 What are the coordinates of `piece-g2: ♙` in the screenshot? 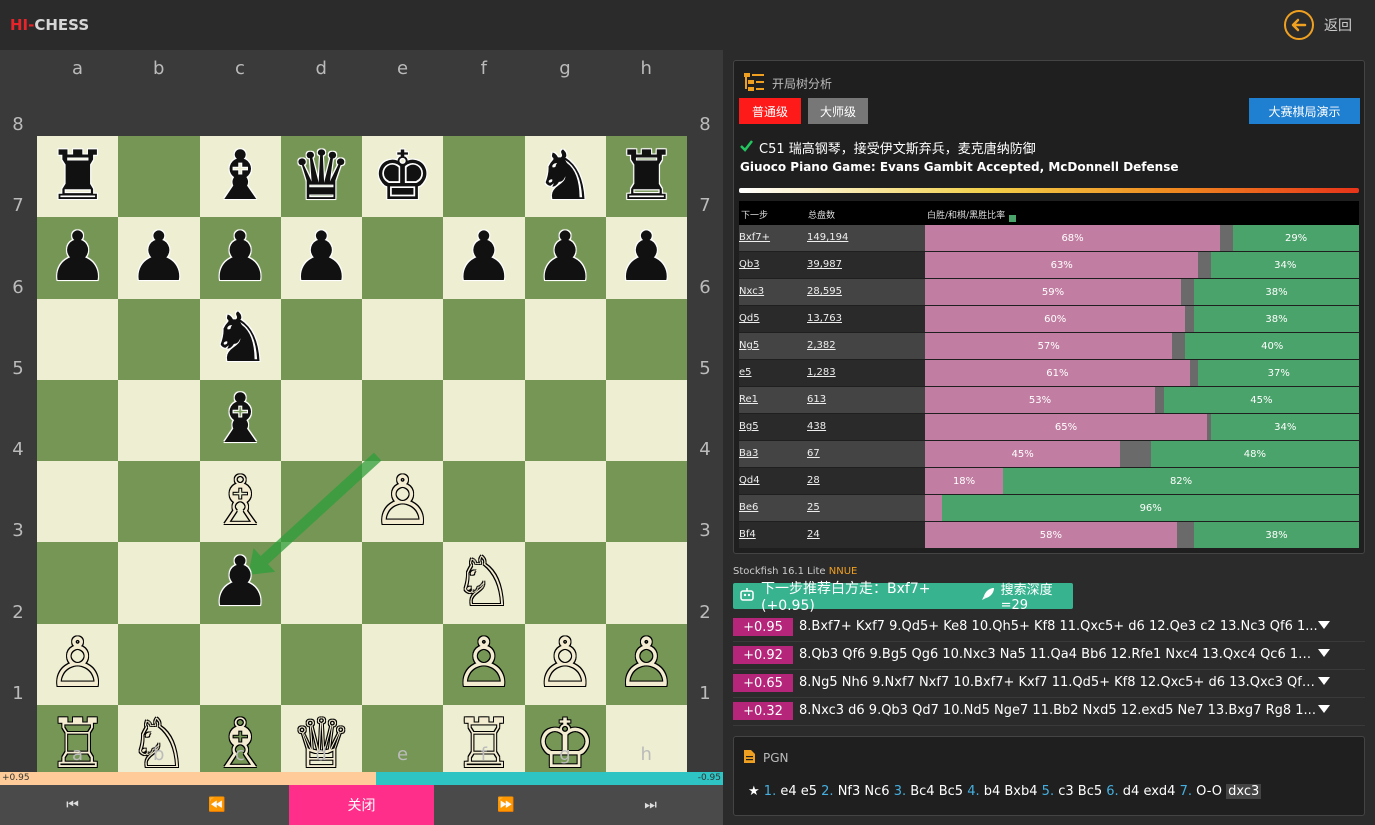 It's located at (565, 664).